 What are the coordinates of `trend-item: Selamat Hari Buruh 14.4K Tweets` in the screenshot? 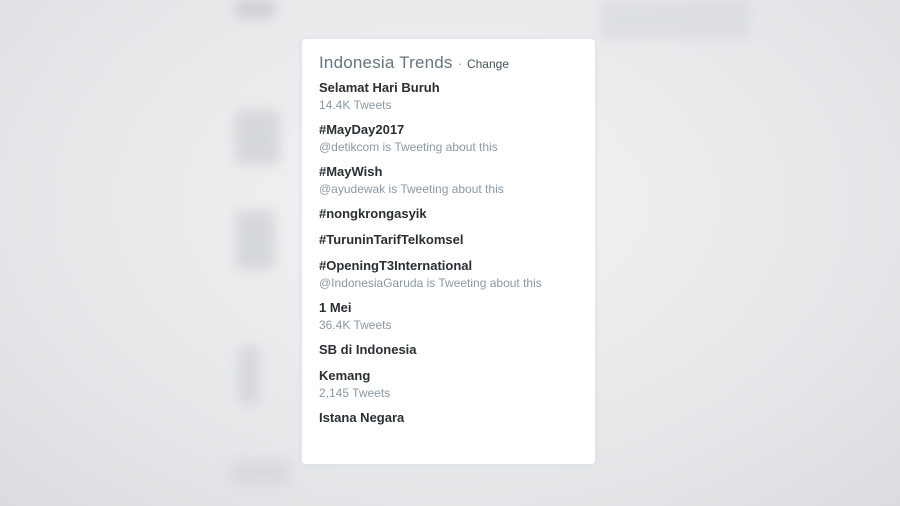 It's located at (449, 96).